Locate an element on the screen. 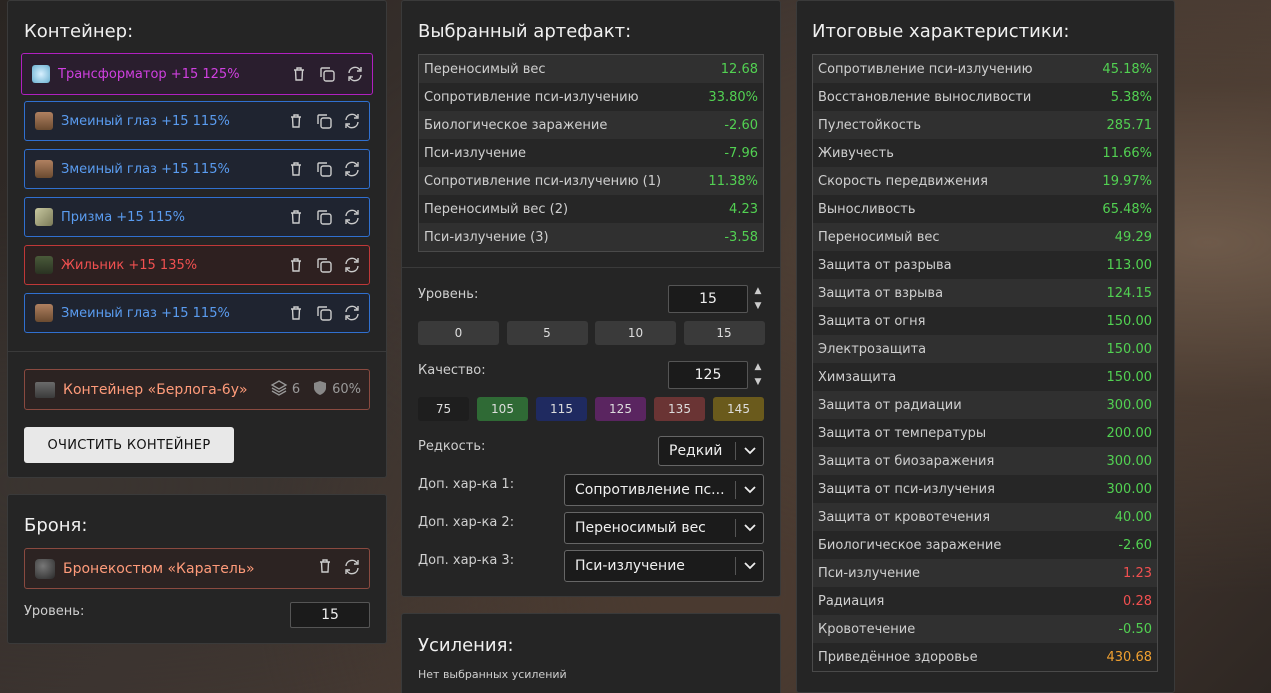  stat-value: 40.00 is located at coordinates (1133, 517).